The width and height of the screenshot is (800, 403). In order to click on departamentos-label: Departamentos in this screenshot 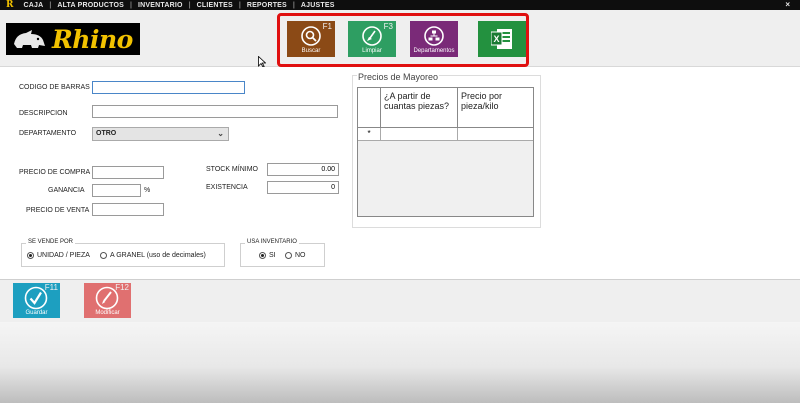, I will do `click(434, 51)`.